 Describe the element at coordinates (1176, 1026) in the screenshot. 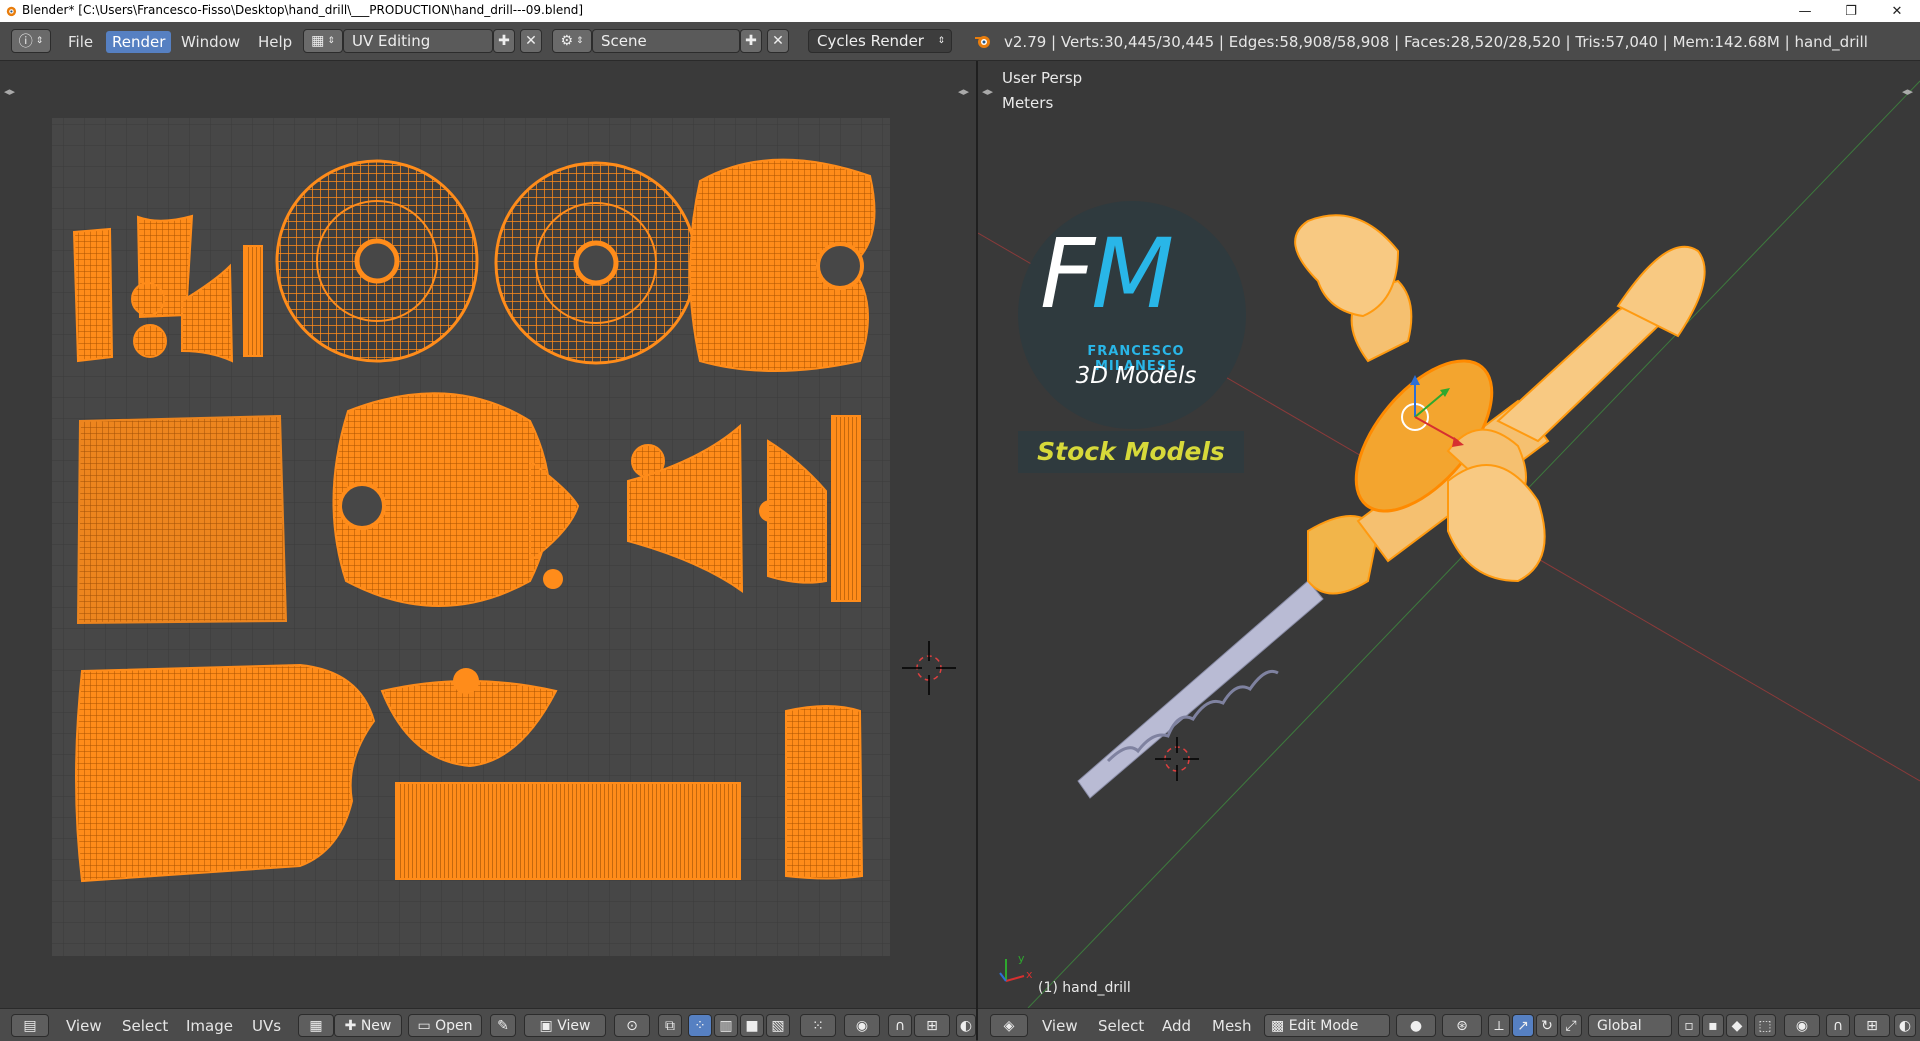

I see `viewport-menu-add: Add` at that location.